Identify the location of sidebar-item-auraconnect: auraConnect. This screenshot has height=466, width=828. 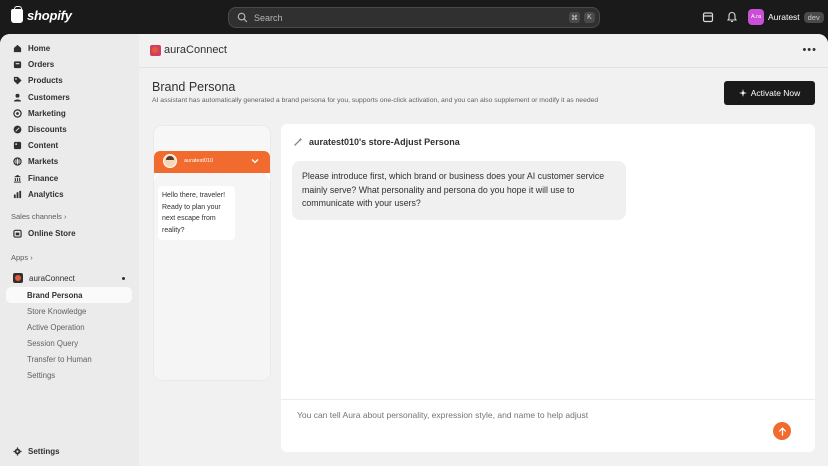
(70, 278).